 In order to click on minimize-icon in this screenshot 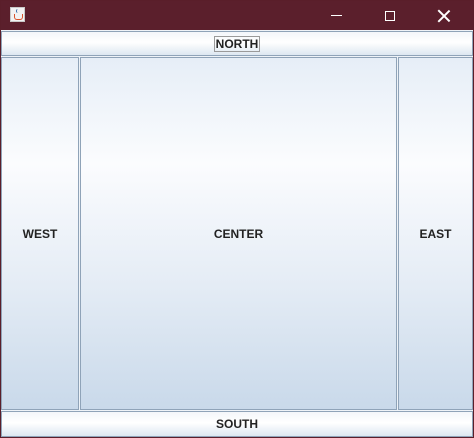, I will do `click(336, 15)`.